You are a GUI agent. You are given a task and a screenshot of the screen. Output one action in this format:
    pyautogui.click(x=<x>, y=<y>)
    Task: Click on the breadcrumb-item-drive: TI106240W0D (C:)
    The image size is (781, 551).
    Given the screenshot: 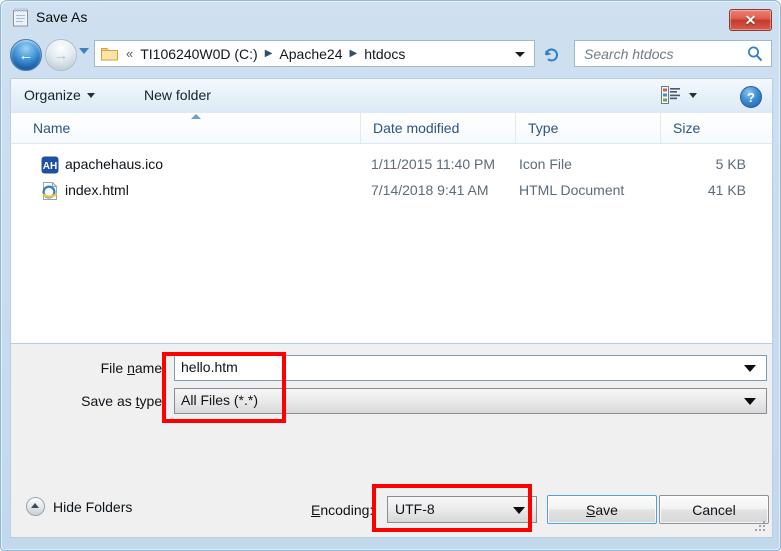 What is the action you would take?
    pyautogui.click(x=198, y=54)
    